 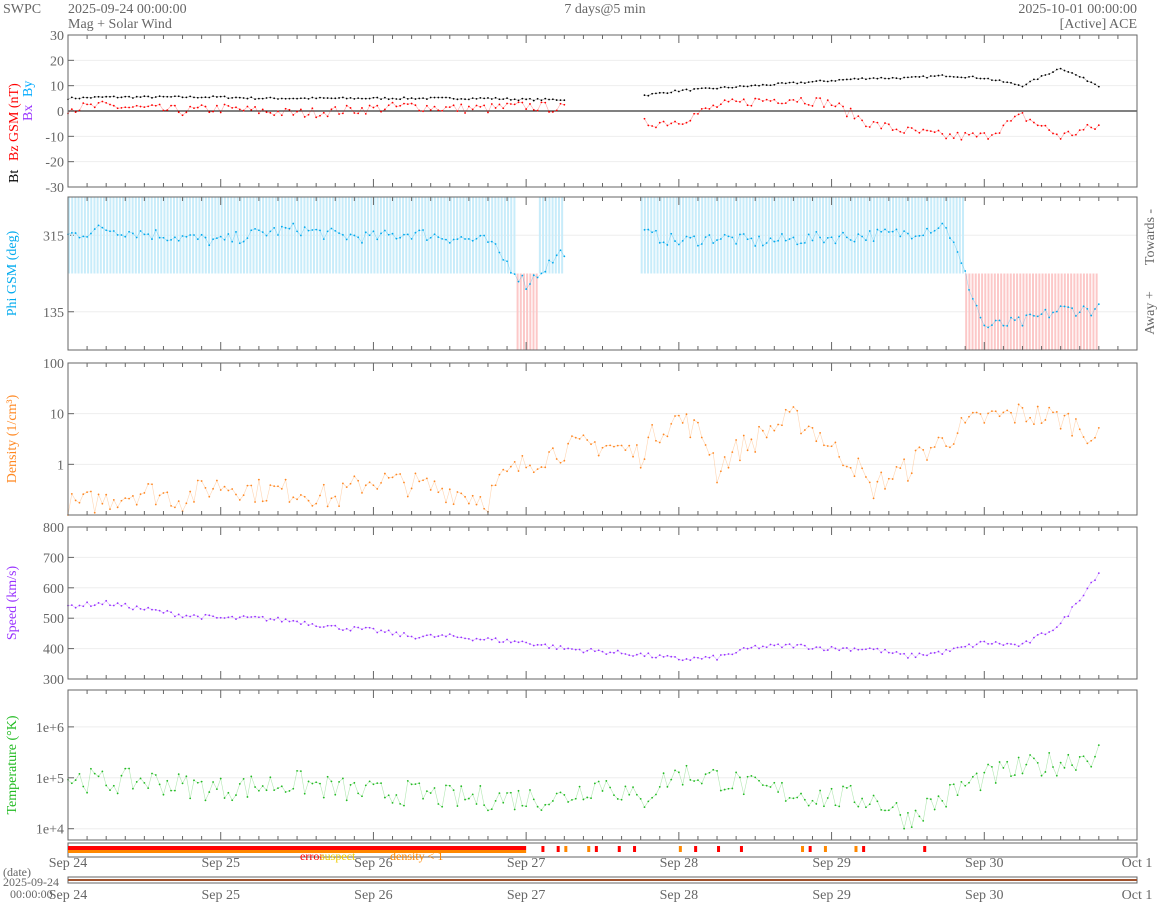 I want to click on y-tick-label: 300, so click(x=53, y=680).